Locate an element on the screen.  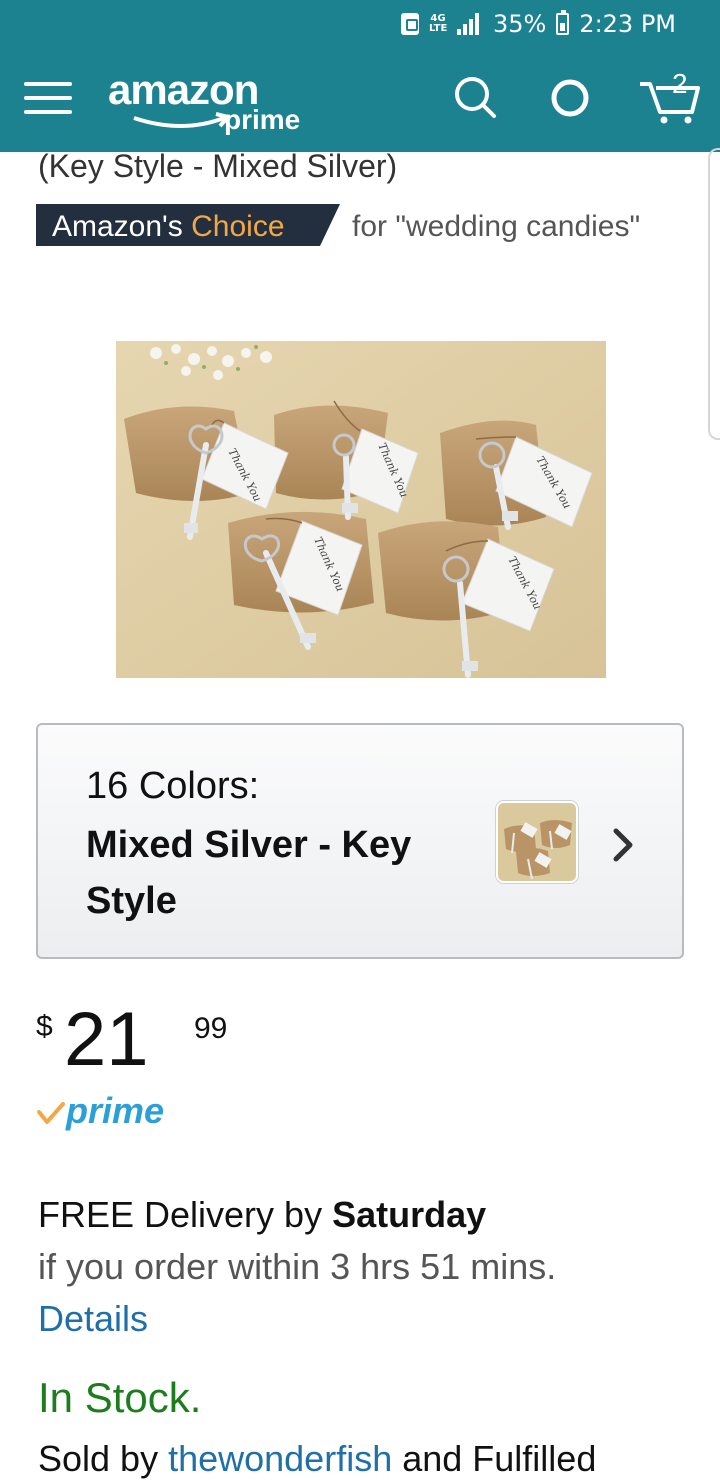
variant-thumbnail-image is located at coordinates (537, 842).